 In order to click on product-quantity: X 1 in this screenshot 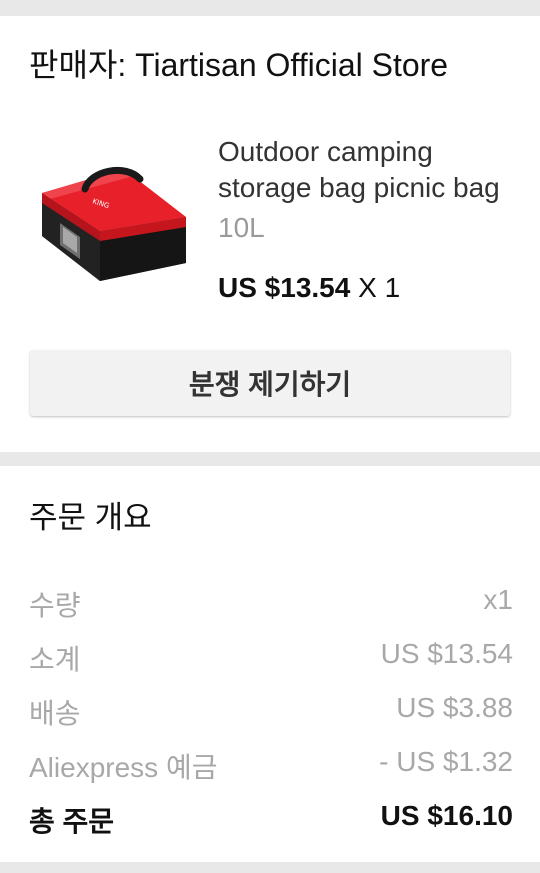, I will do `click(379, 287)`.